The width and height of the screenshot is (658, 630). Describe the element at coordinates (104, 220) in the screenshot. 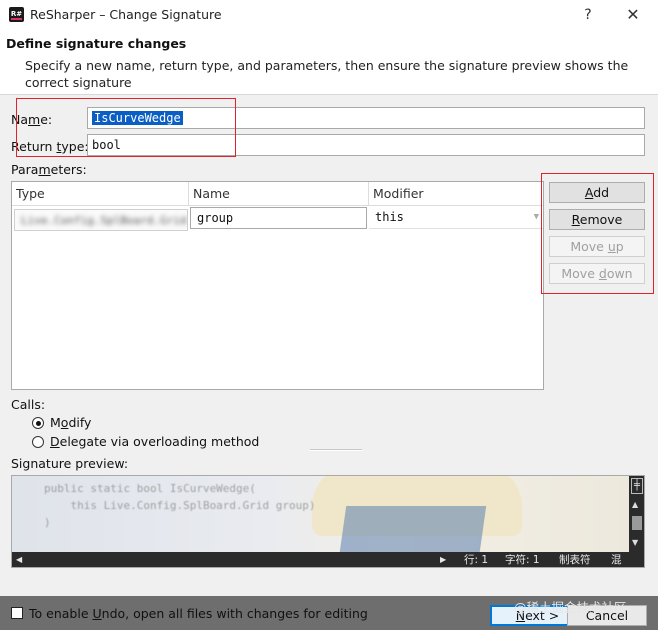

I see `param-type-value: Live.Config.SplBoard.Grid` at that location.